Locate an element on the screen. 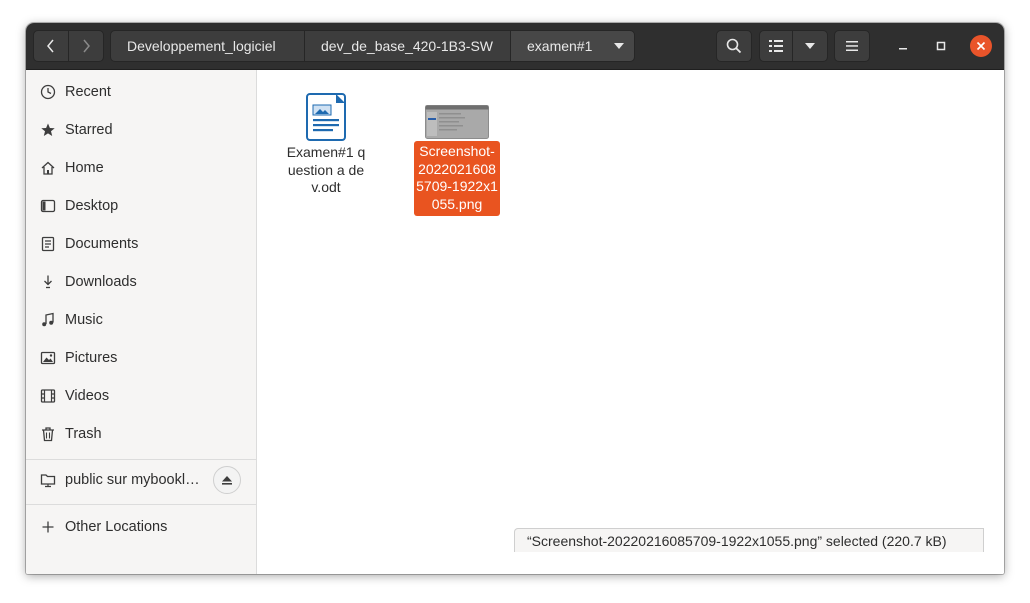 This screenshot has width=1030, height=603. forward-button is located at coordinates (86, 46).